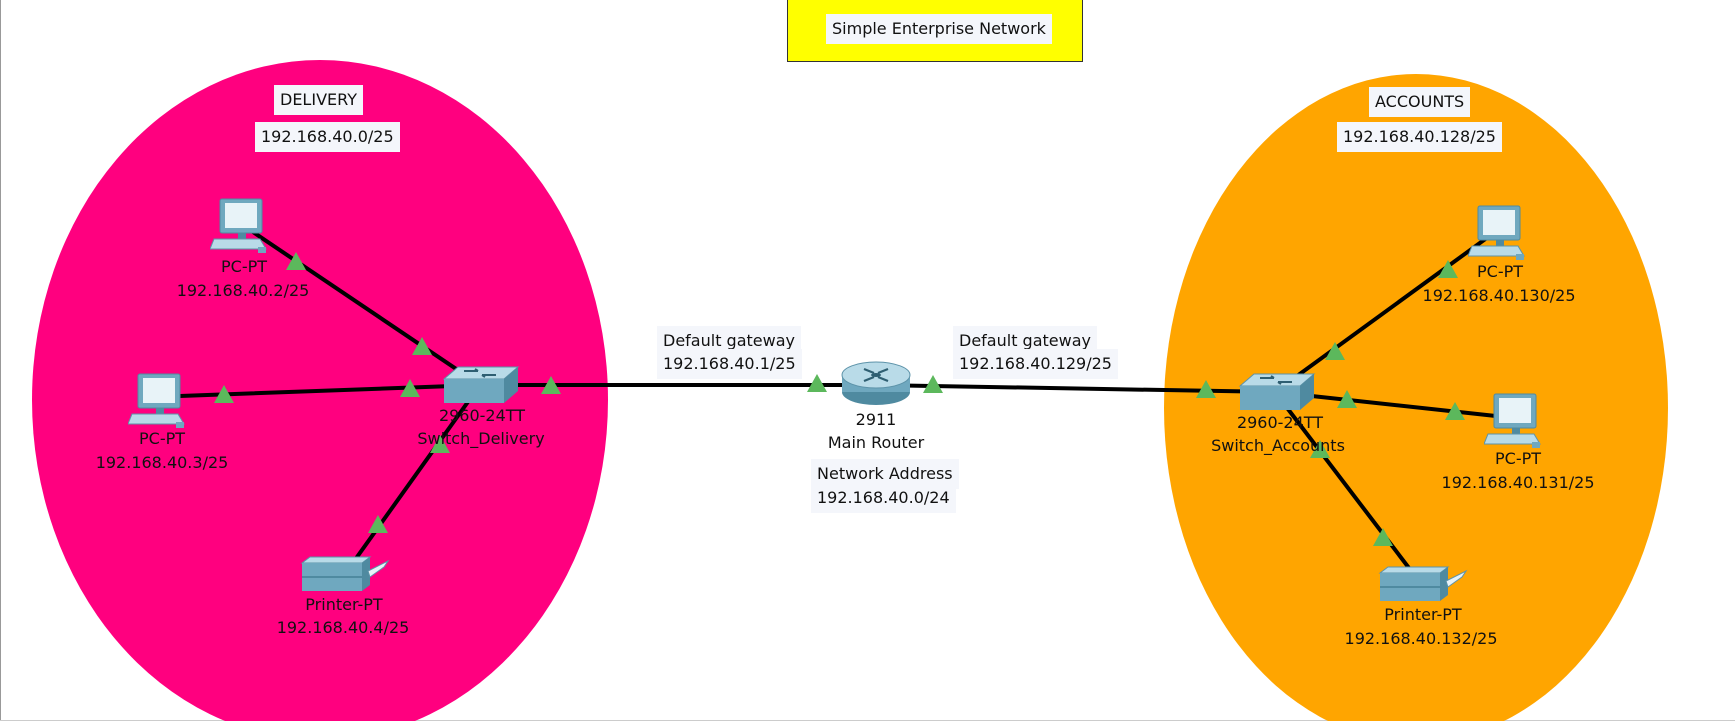 This screenshot has width=1735, height=721. Describe the element at coordinates (162, 462) in the screenshot. I see `delivery-pc2-ip: 192.168.40.3/25` at that location.